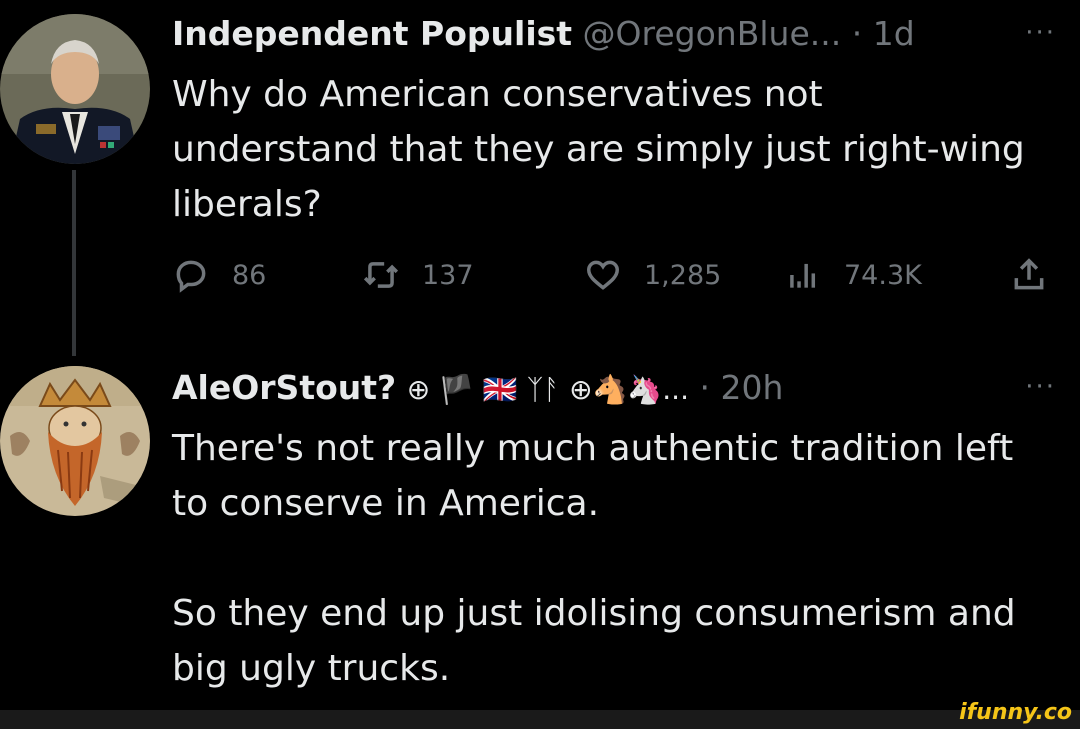 The width and height of the screenshot is (1080, 729). What do you see at coordinates (219, 275) in the screenshot?
I see `reply-button: 86` at bounding box center [219, 275].